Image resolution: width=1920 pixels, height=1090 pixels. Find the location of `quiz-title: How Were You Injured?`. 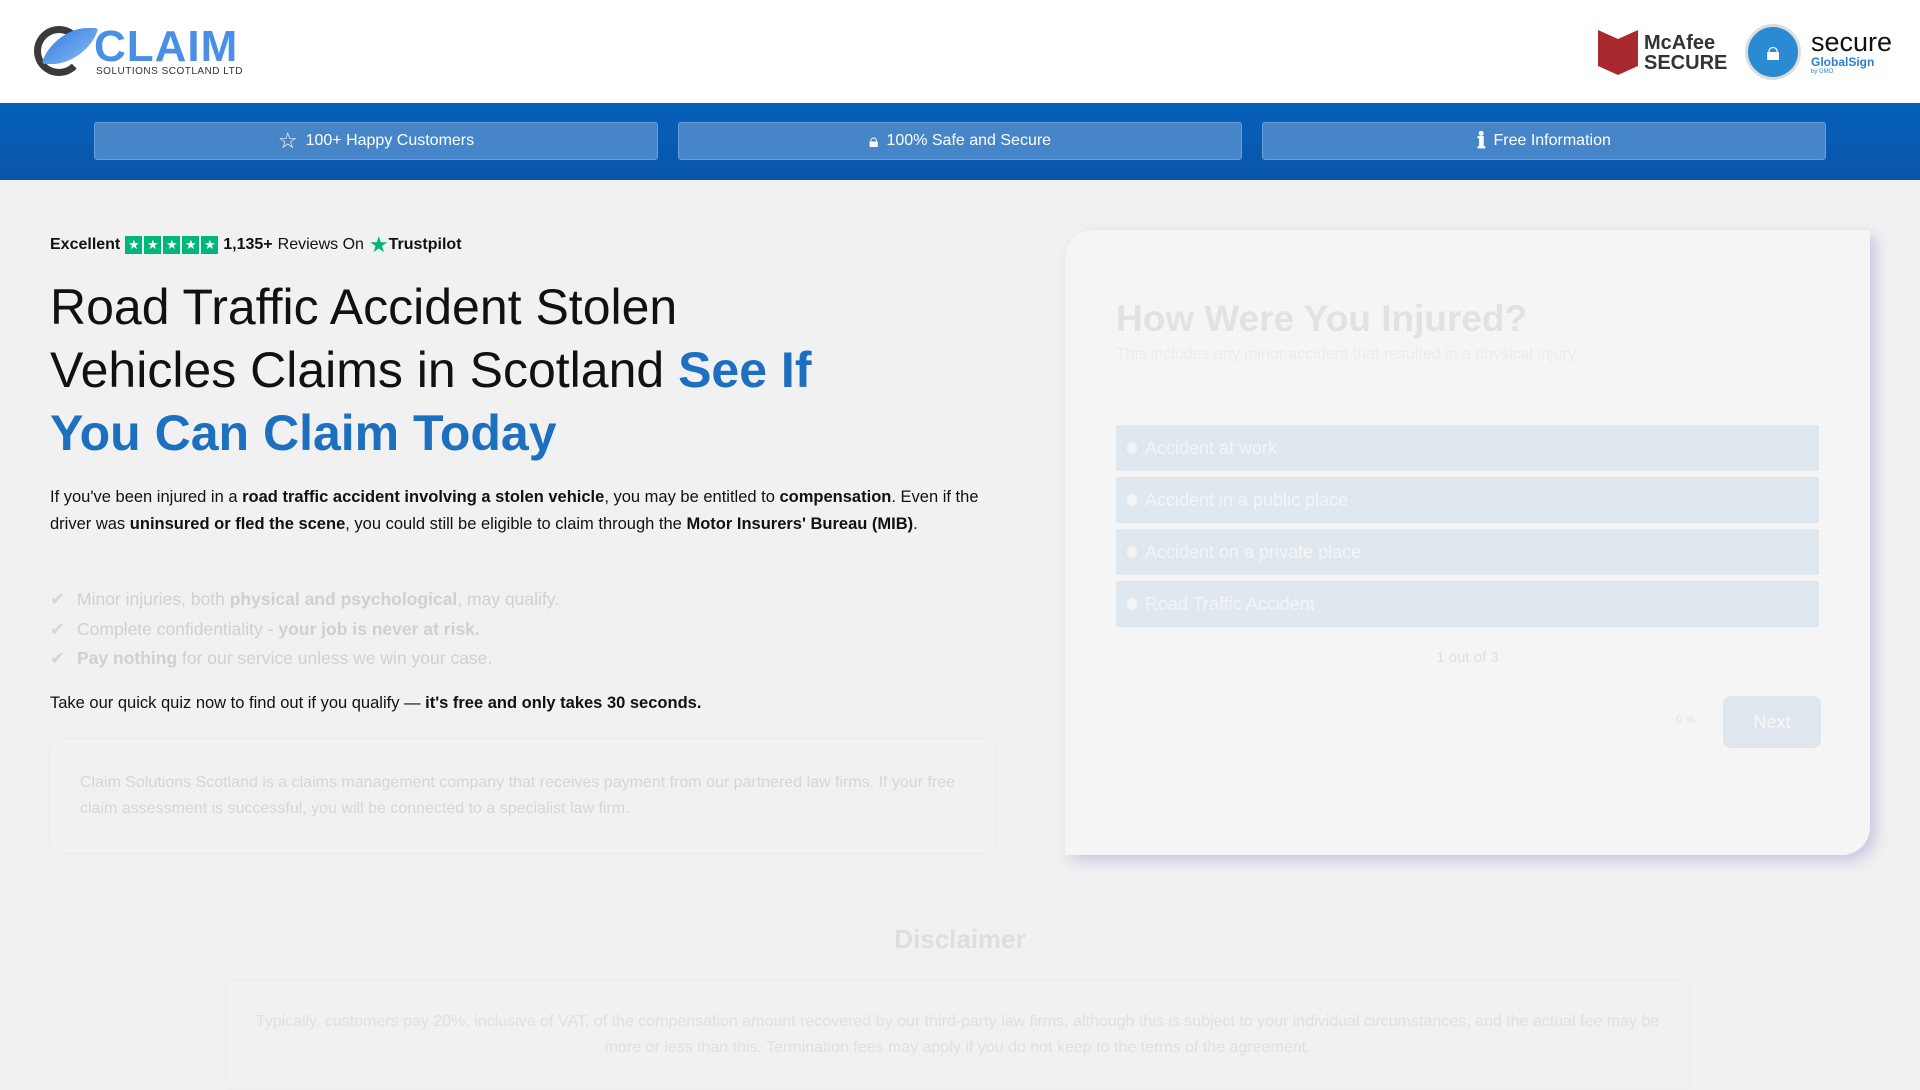

quiz-title: How Were You Injured? is located at coordinates (1322, 318).